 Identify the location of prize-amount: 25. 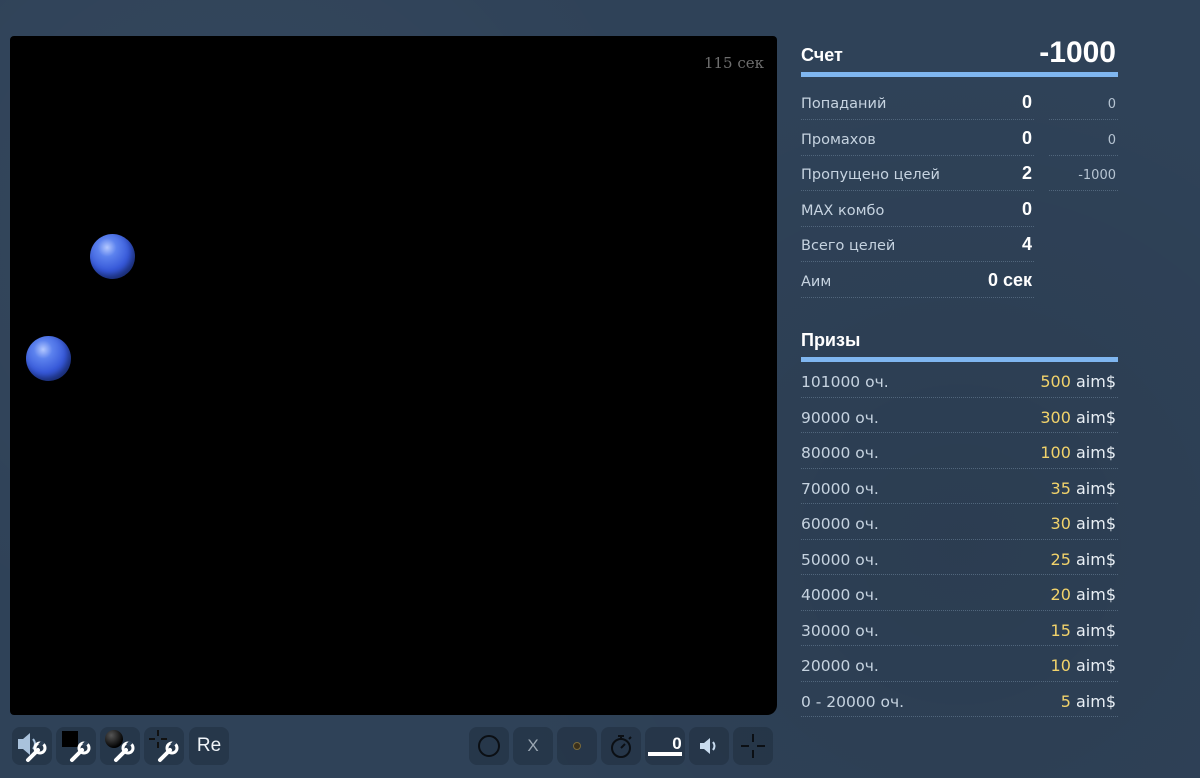
(1060, 559).